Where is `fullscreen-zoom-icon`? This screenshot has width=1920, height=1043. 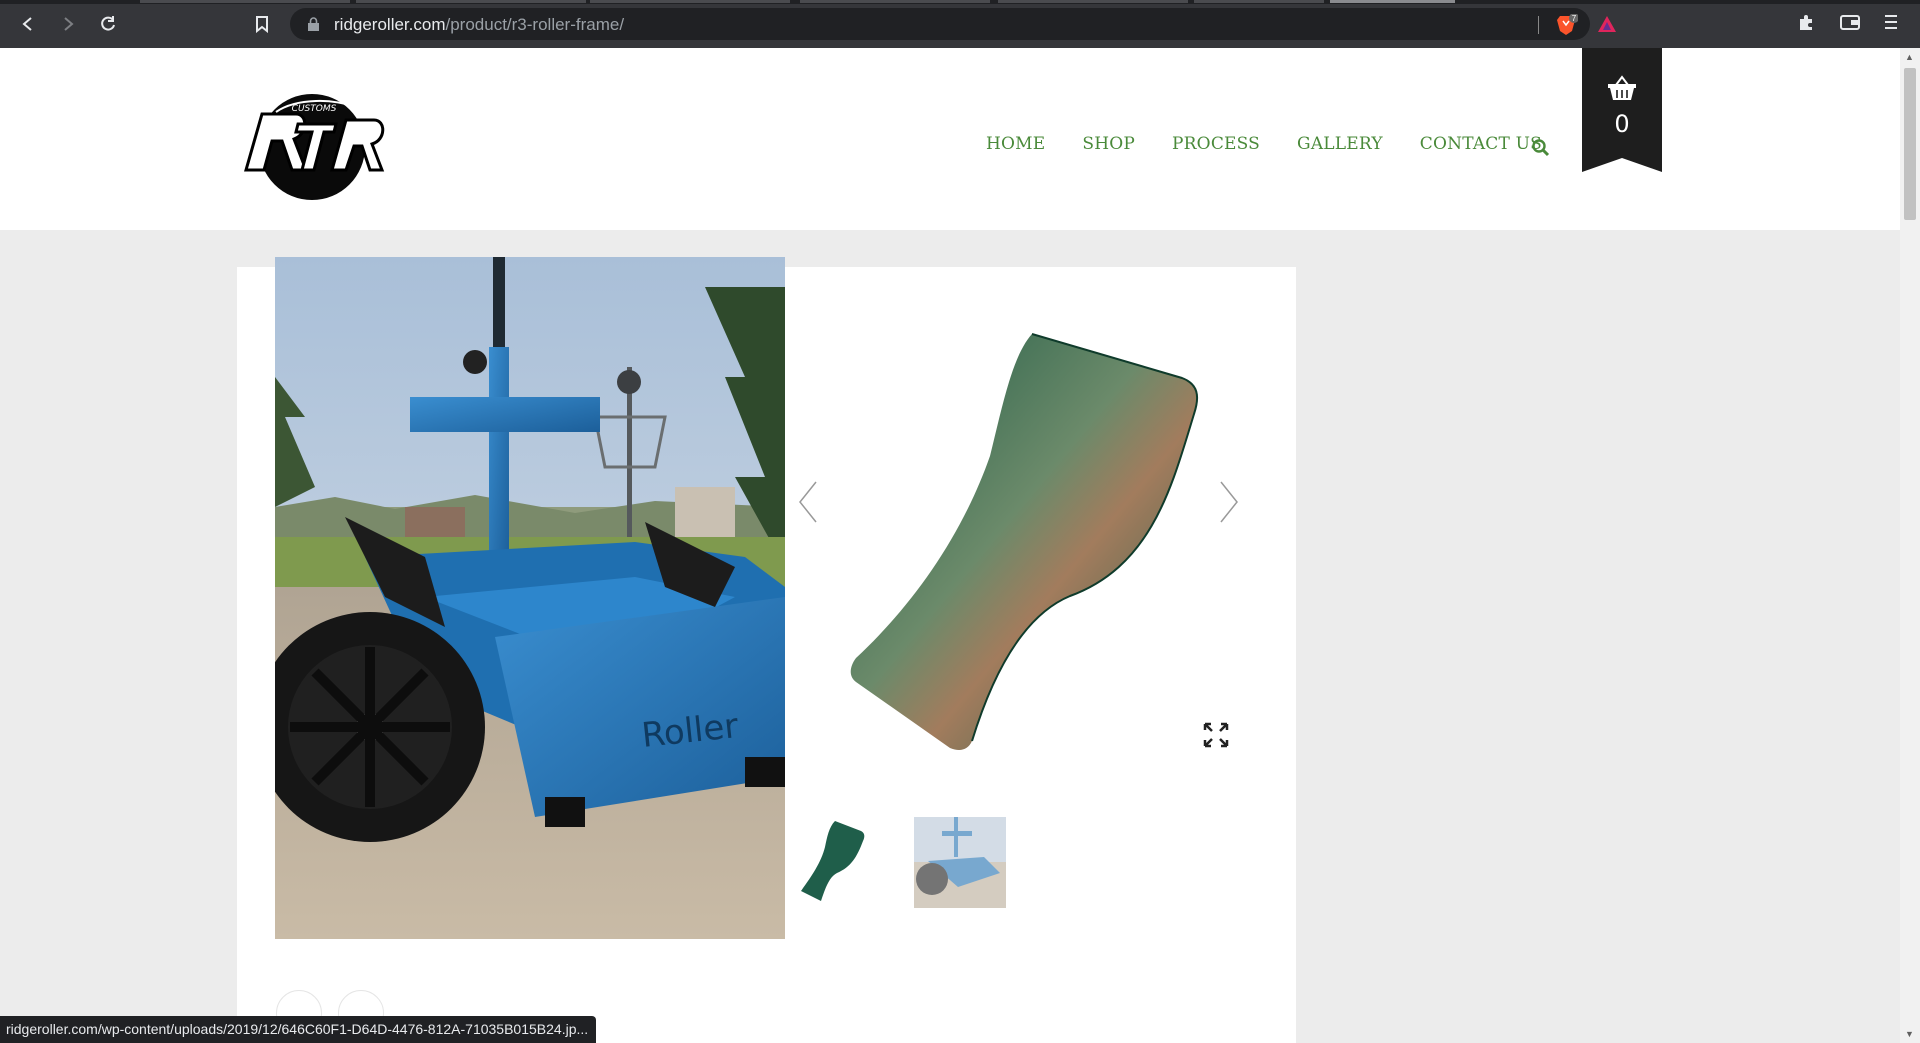
fullscreen-zoom-icon is located at coordinates (1216, 735).